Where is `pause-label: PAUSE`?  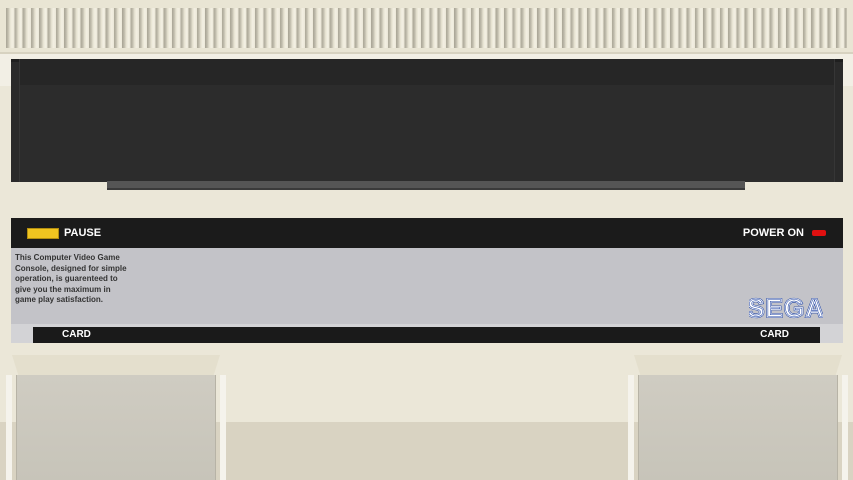
pause-label: PAUSE is located at coordinates (83, 233).